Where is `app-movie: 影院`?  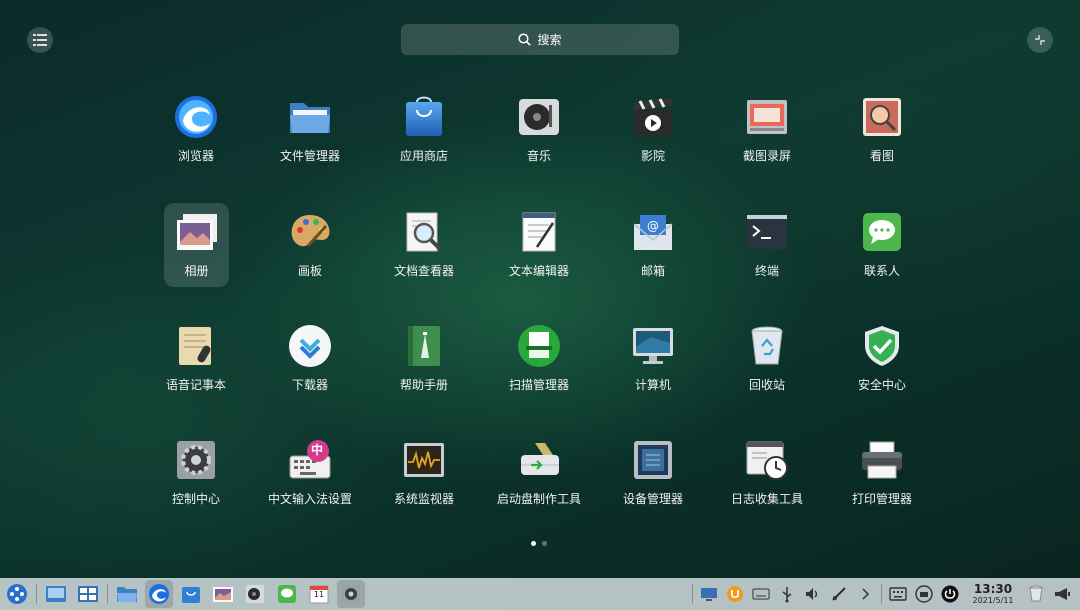 app-movie: 影院 is located at coordinates (653, 131).